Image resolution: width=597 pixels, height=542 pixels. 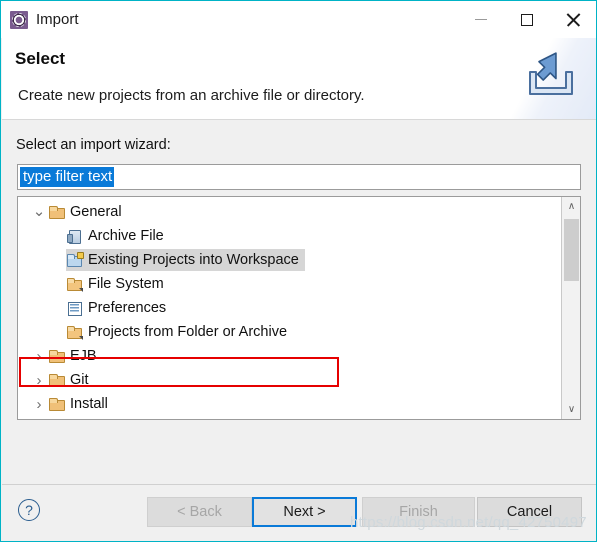 I want to click on cancel-button: Cancel, so click(x=529, y=512).